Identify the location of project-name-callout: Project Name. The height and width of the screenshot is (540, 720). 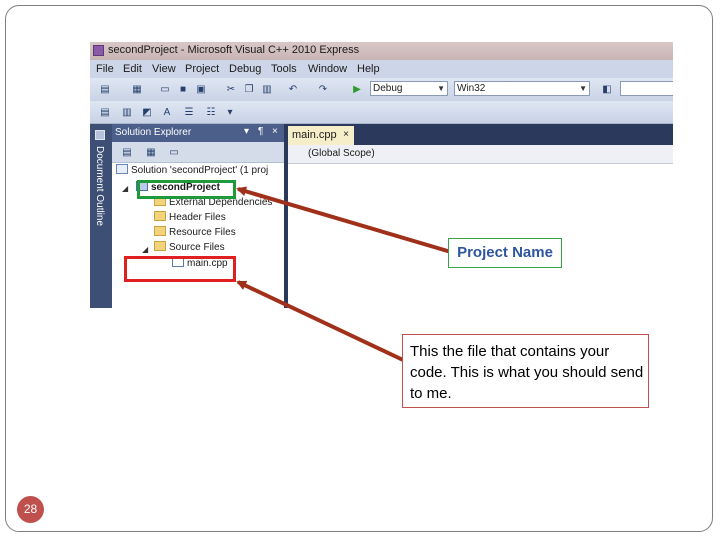
(505, 253).